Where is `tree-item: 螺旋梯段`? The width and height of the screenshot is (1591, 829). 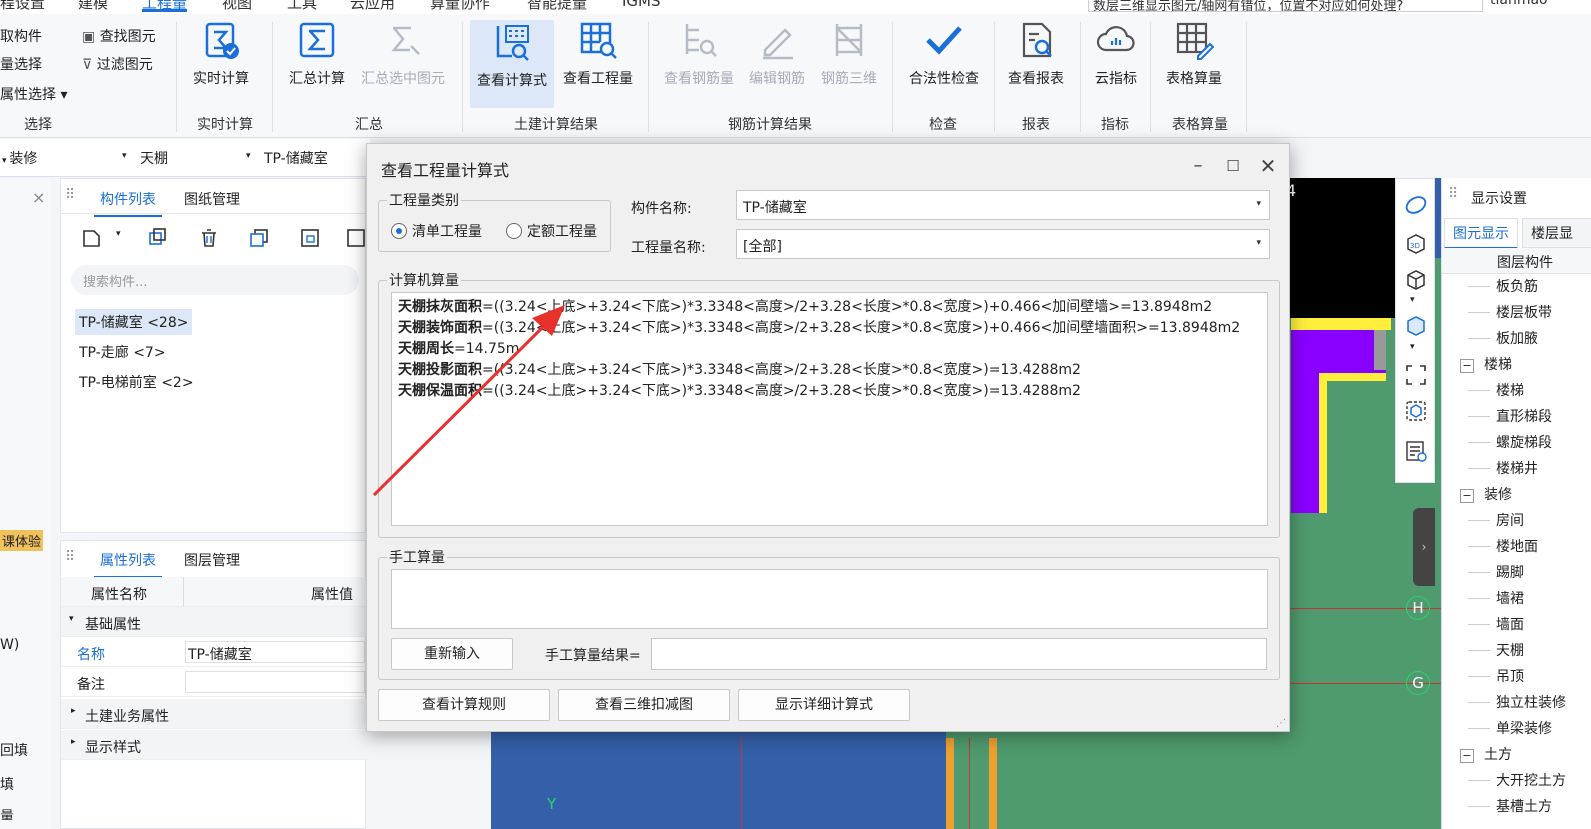
tree-item: 螺旋梯段 is located at coordinates (1524, 442).